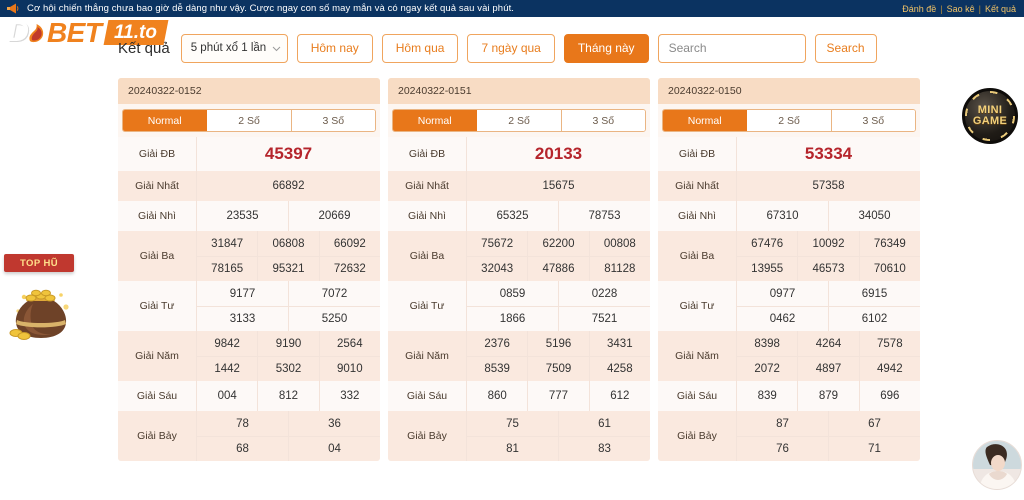 The height and width of the screenshot is (500, 1024). Describe the element at coordinates (828, 293) in the screenshot. I see `prize-line: 0977 6915` at that location.